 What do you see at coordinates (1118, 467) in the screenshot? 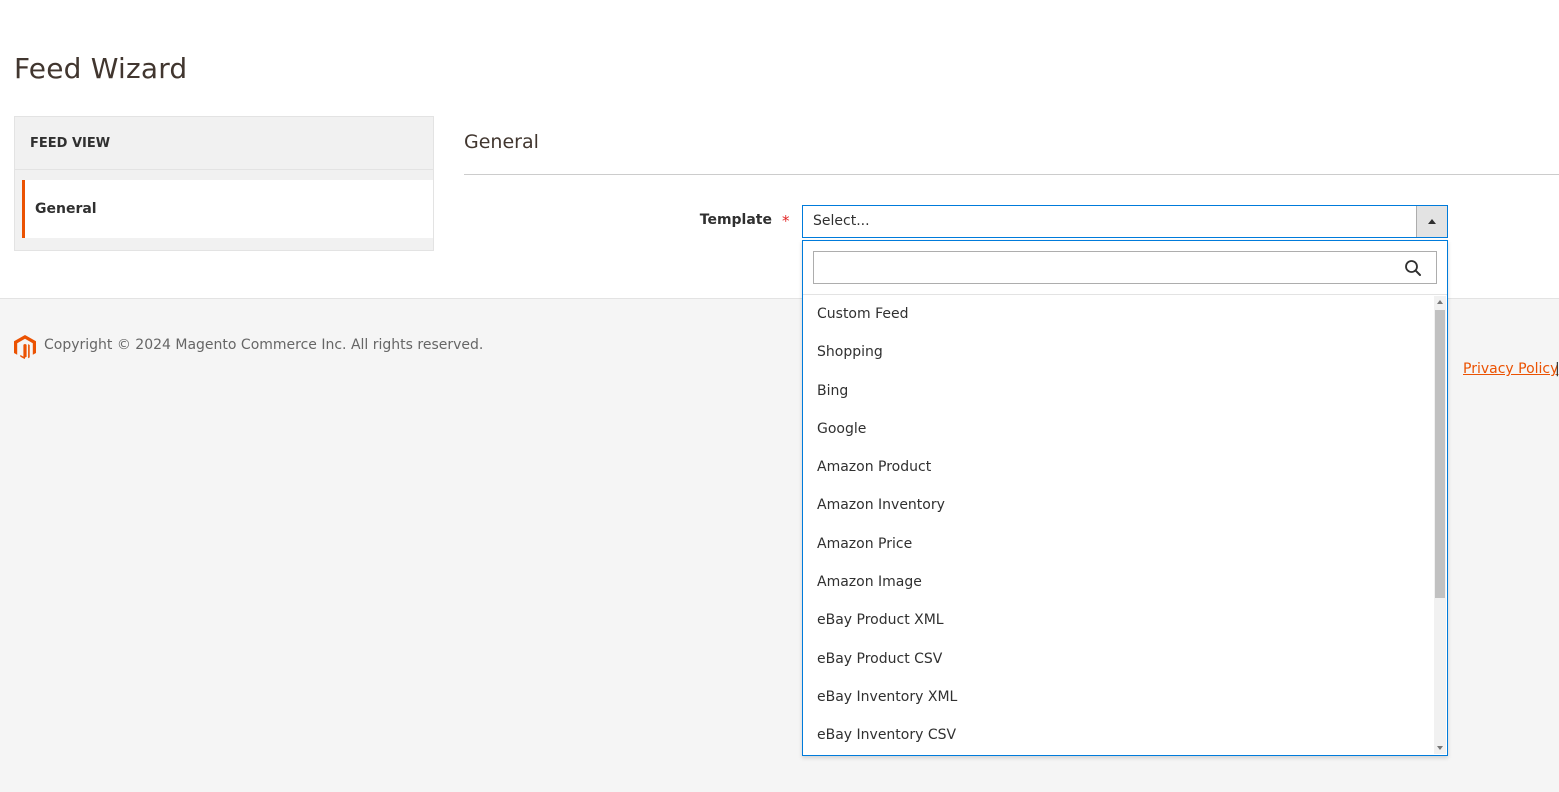
I see `option-amazon-product: Amazon Product` at bounding box center [1118, 467].